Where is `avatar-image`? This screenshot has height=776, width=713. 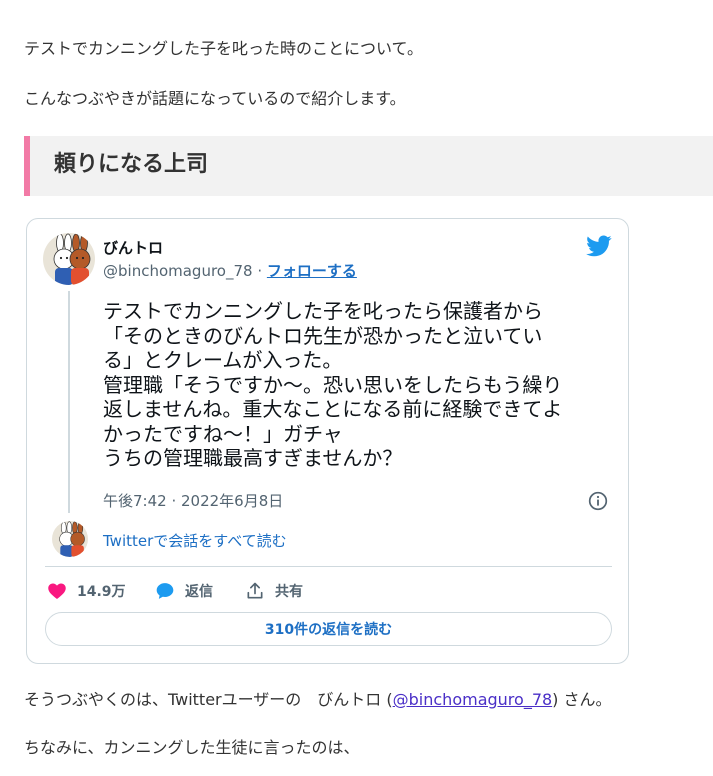
avatar-image is located at coordinates (69, 259).